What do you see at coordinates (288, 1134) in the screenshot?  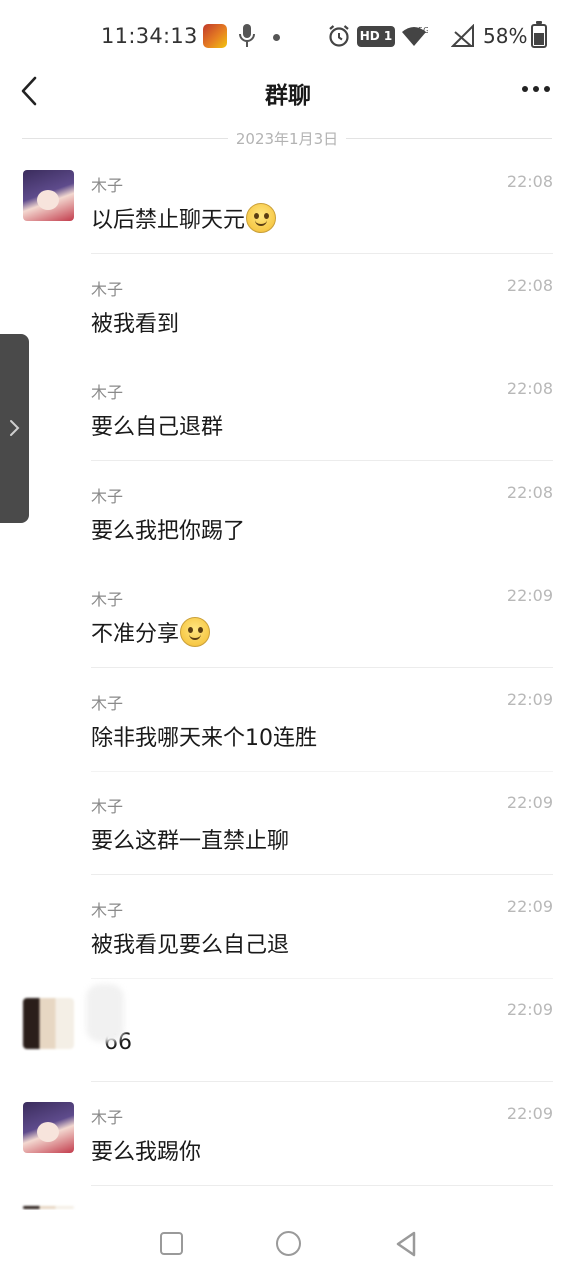 I see `message-item: 木子 22:09 要么我踢你` at bounding box center [288, 1134].